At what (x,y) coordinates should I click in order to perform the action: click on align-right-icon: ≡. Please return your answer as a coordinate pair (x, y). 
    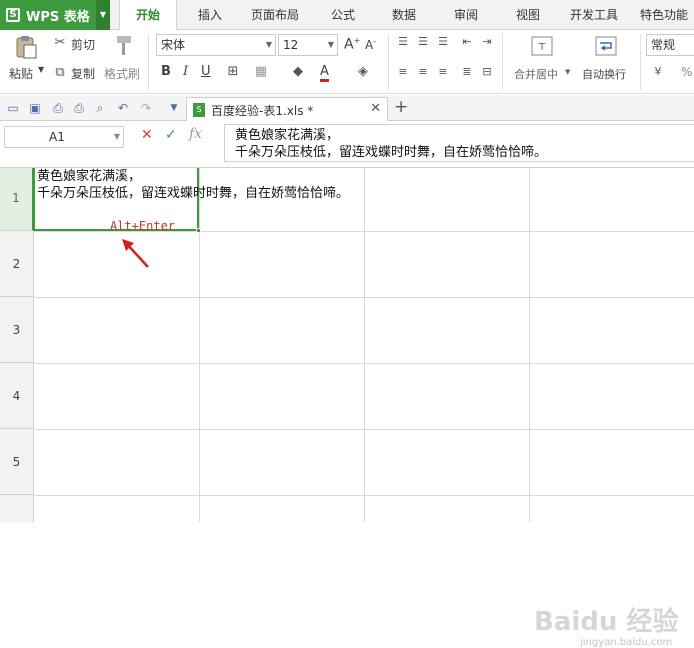
    Looking at the image, I should click on (443, 71).